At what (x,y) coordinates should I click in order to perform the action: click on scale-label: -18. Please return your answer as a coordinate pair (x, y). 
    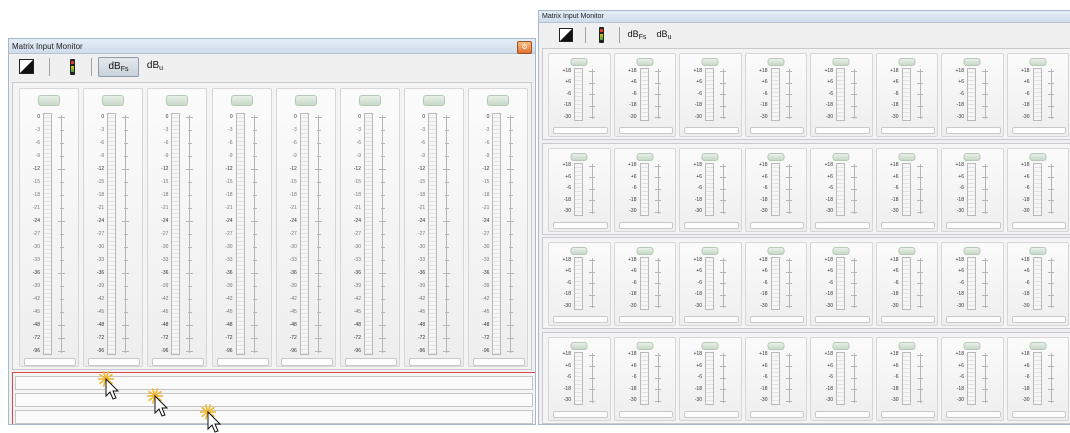
    Looking at the image, I should click on (764, 388).